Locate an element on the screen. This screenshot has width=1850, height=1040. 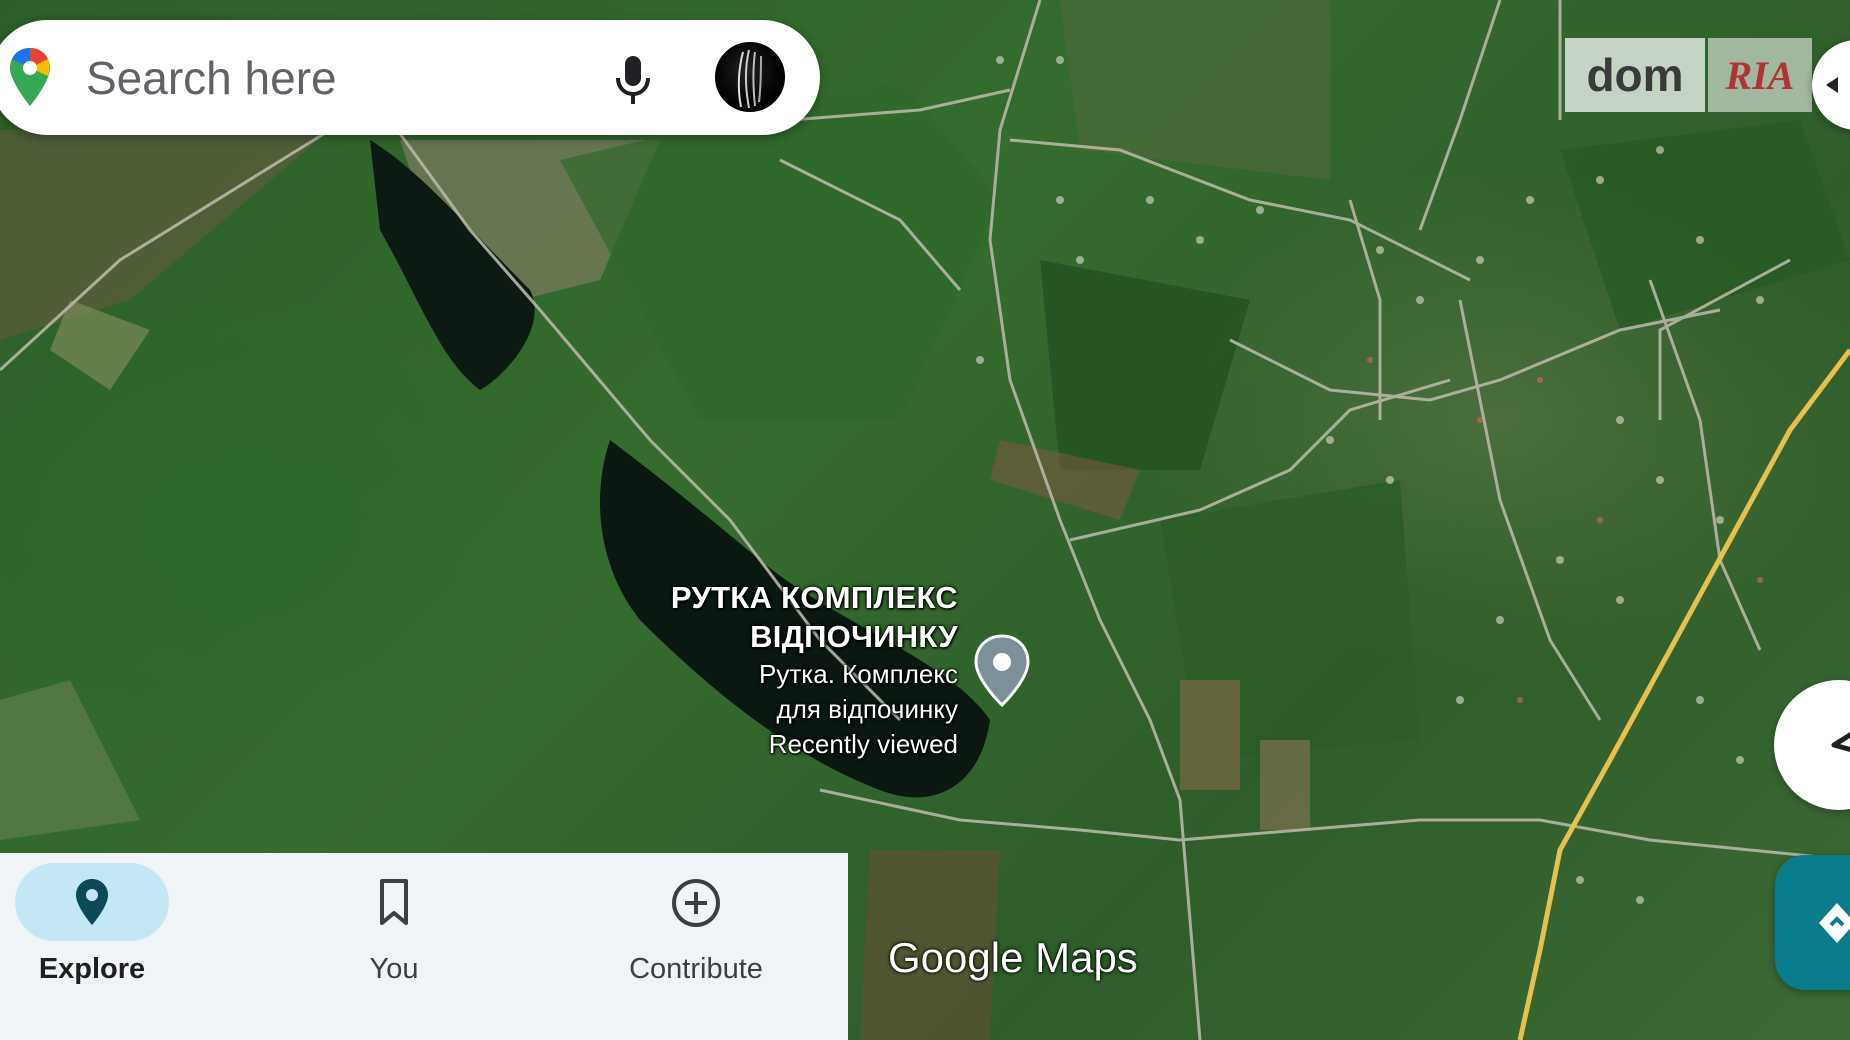
nav-explore: Explore is located at coordinates (100, 946).